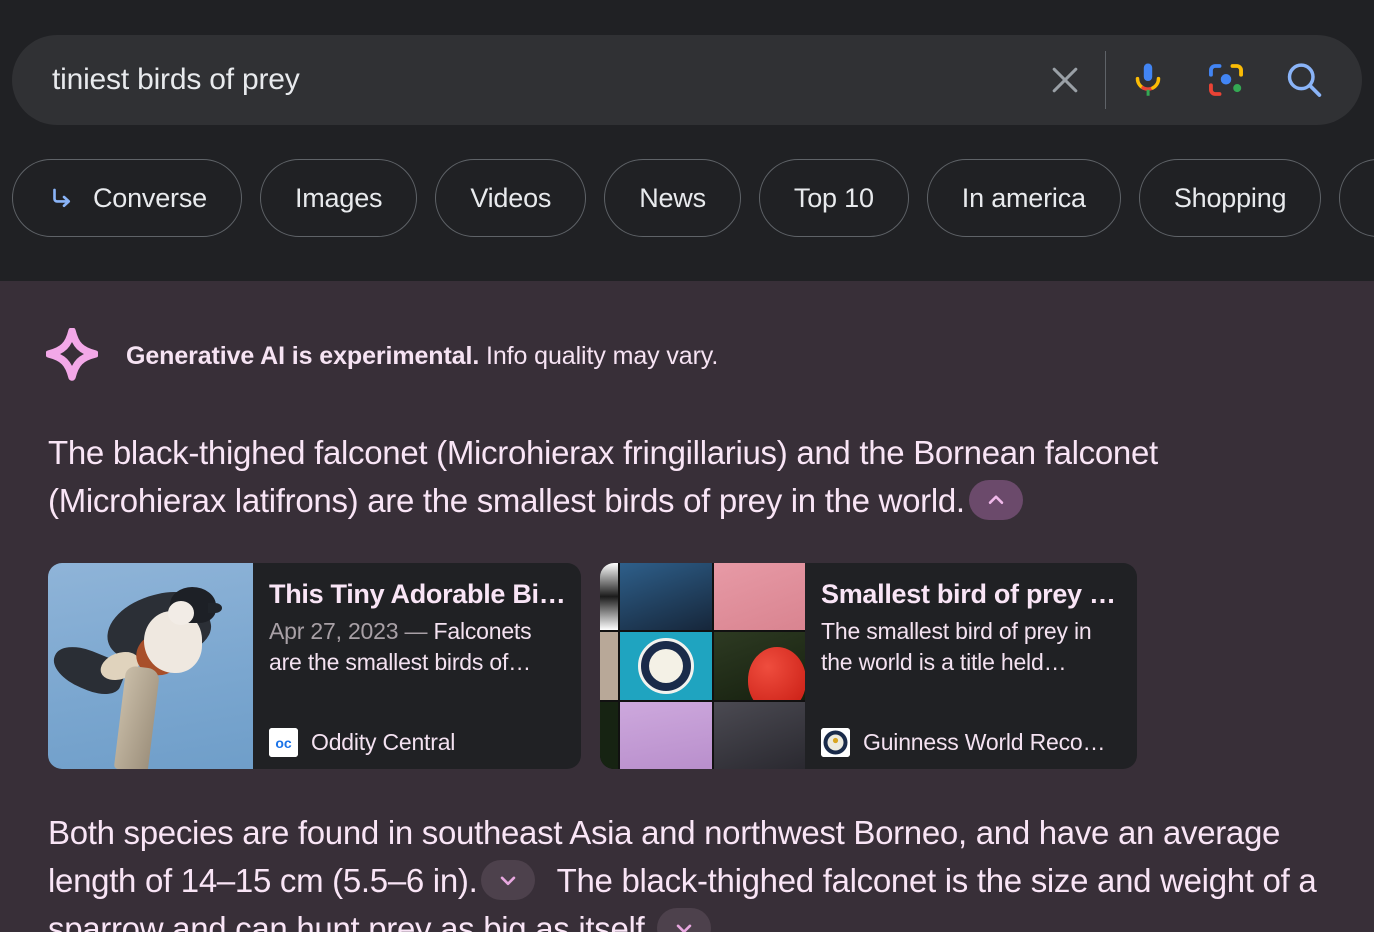 The width and height of the screenshot is (1374, 932). What do you see at coordinates (351, 631) in the screenshot?
I see `card-date: Apr 27, 2023 —` at bounding box center [351, 631].